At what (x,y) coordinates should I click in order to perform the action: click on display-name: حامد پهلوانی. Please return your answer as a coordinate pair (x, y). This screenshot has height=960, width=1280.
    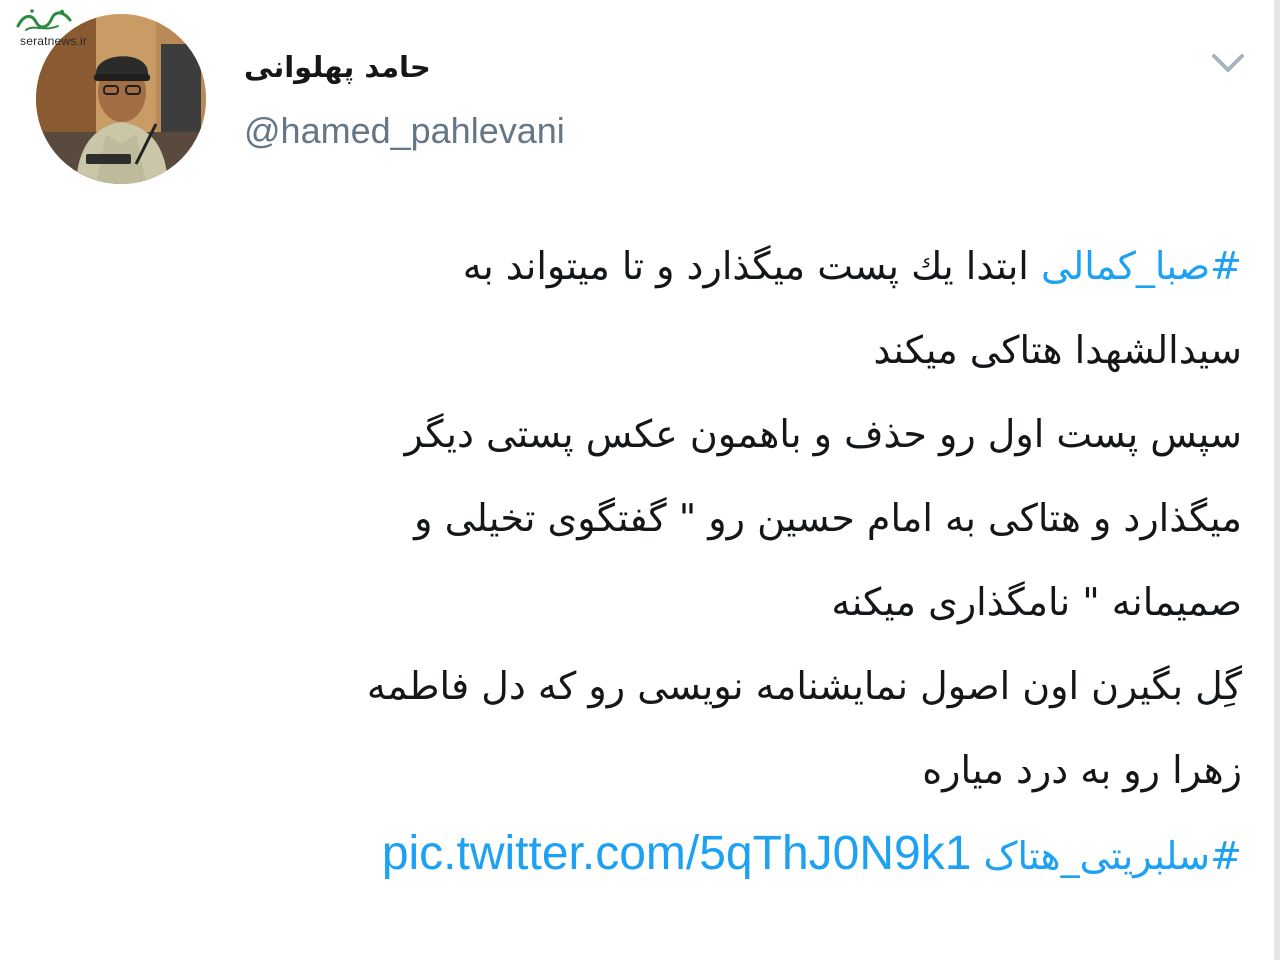
    Looking at the image, I should click on (337, 67).